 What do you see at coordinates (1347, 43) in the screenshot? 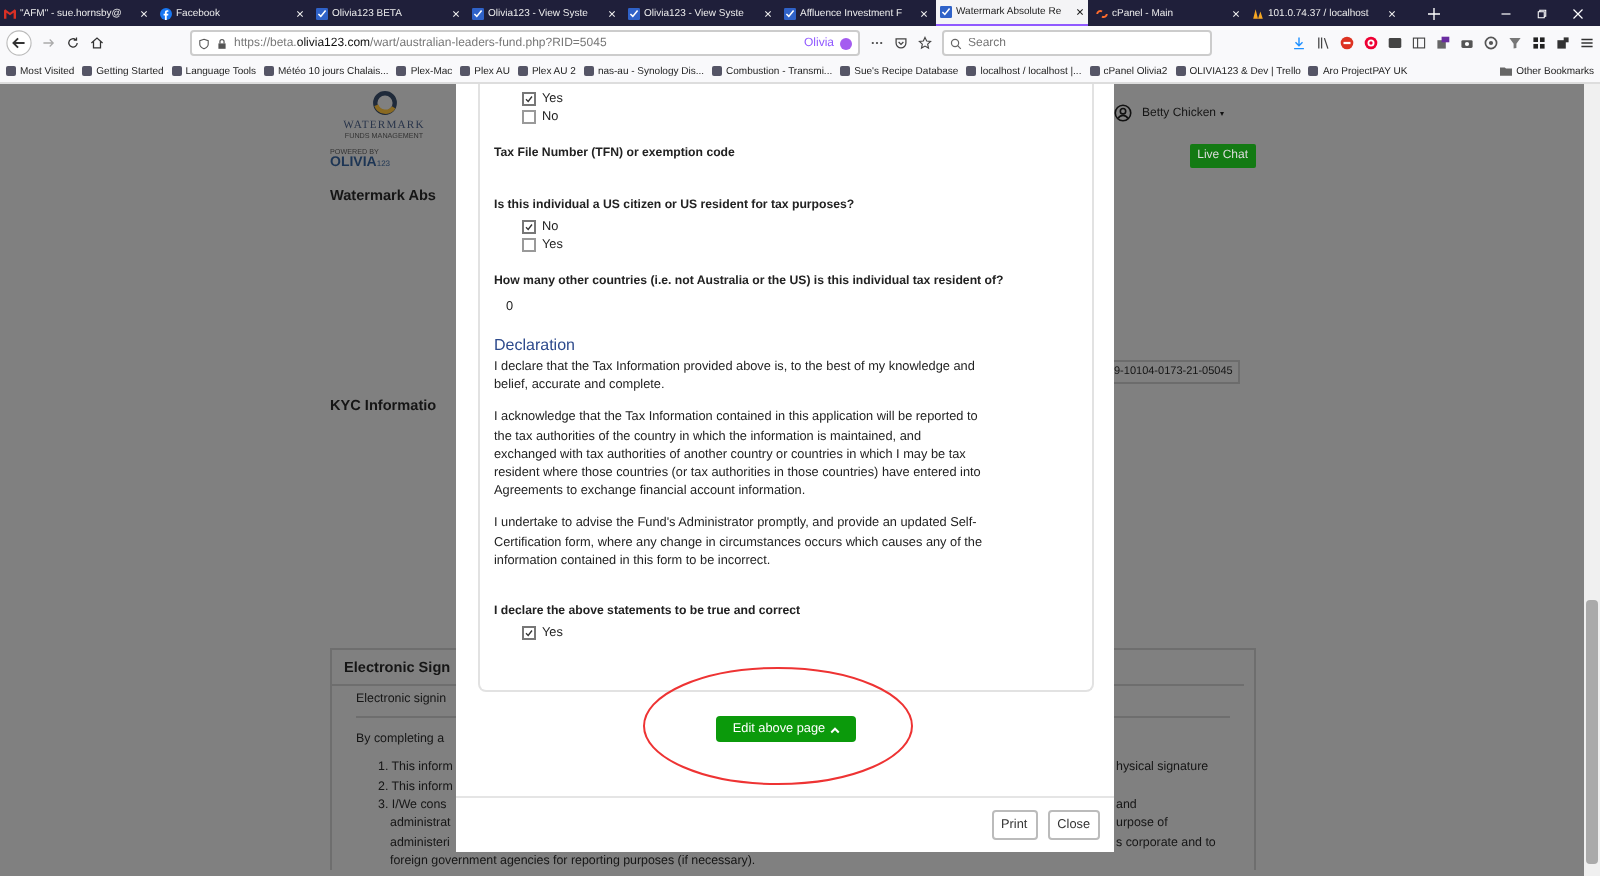
I see `stop-sign-icon` at bounding box center [1347, 43].